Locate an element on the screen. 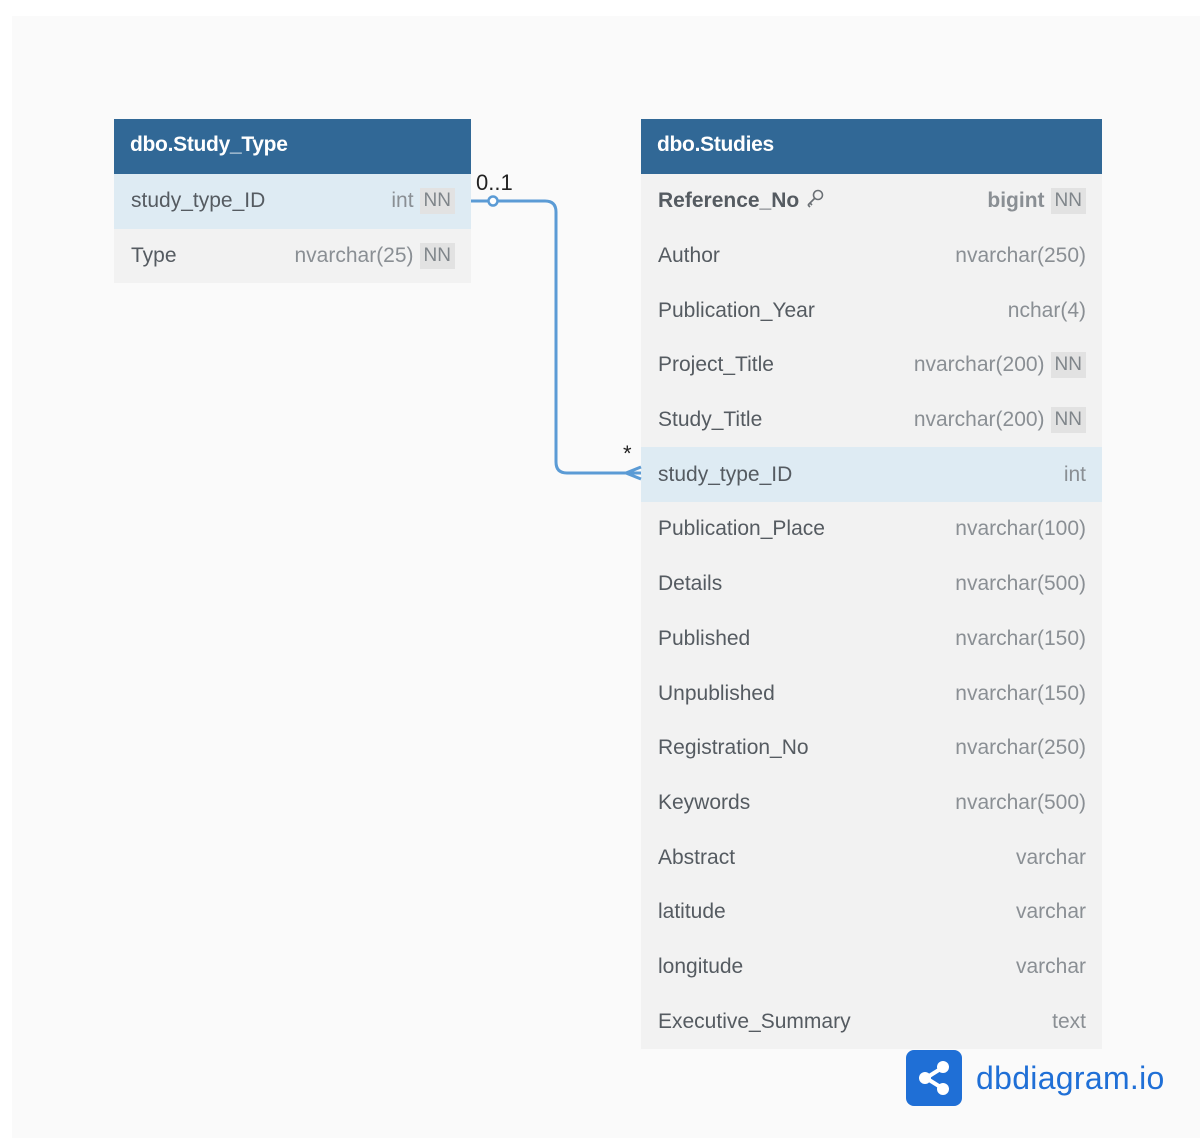 This screenshot has width=1200, height=1139. table-header: dbo.Study_Type is located at coordinates (292, 146).